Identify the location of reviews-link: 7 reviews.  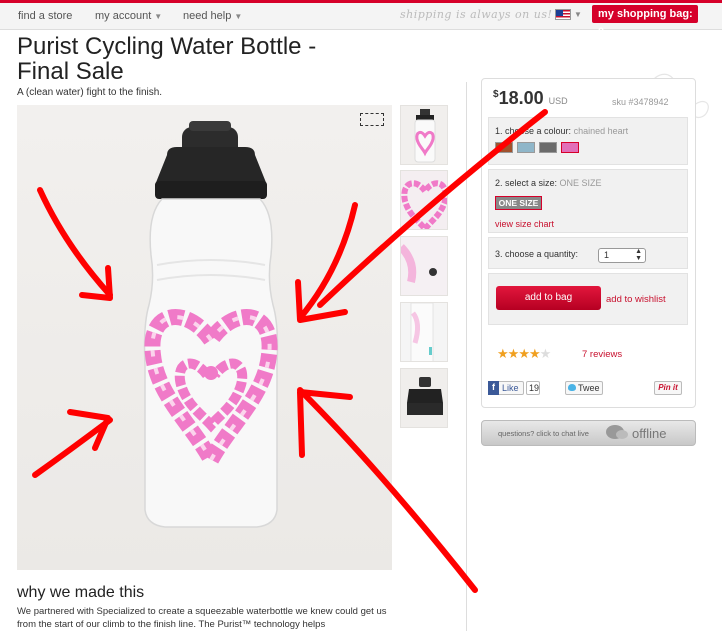
(602, 354).